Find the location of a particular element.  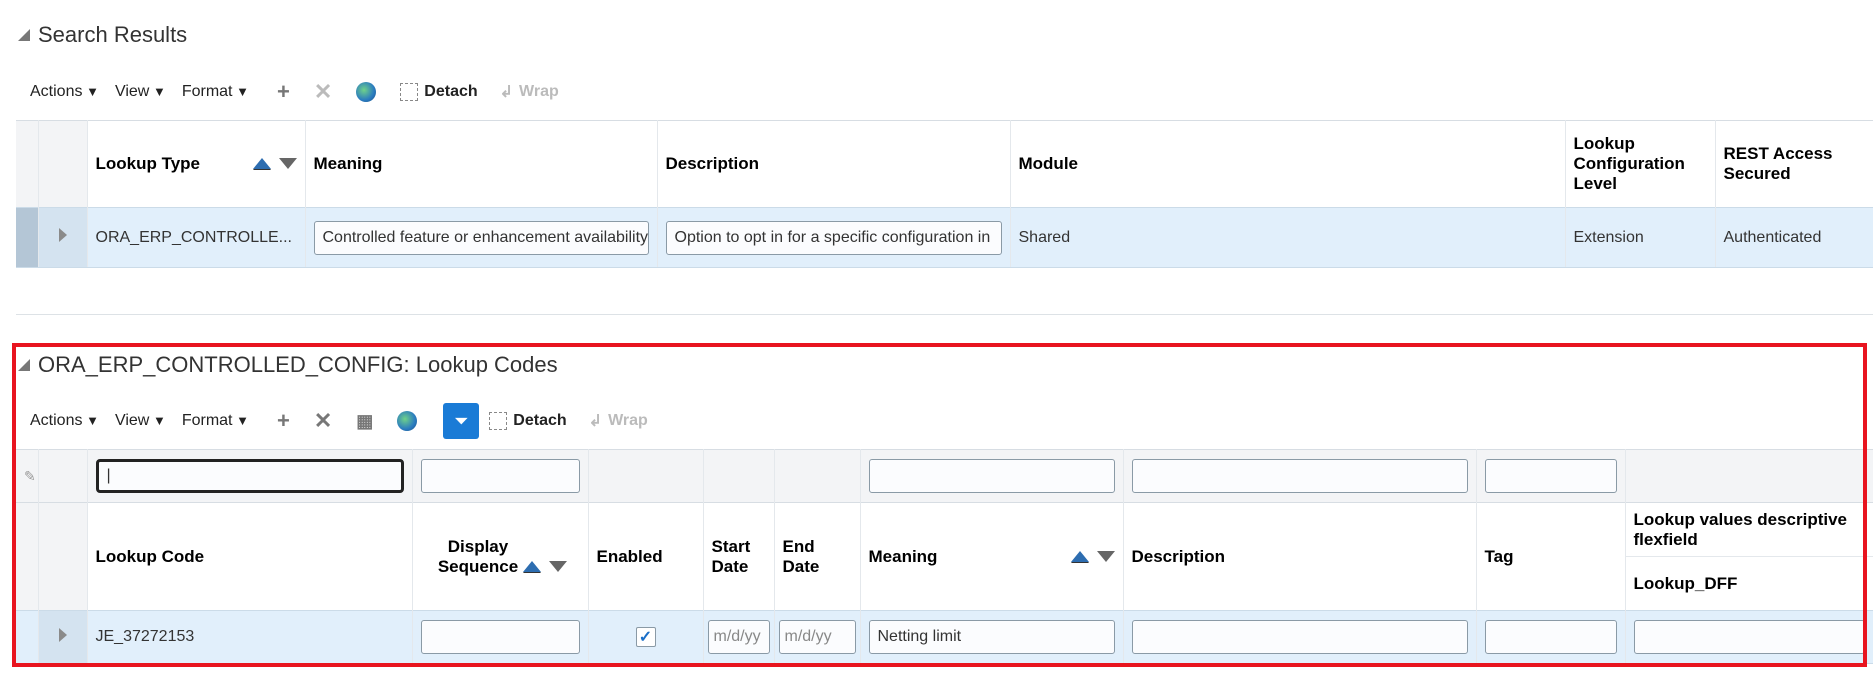

section-divider is located at coordinates (944, 314).